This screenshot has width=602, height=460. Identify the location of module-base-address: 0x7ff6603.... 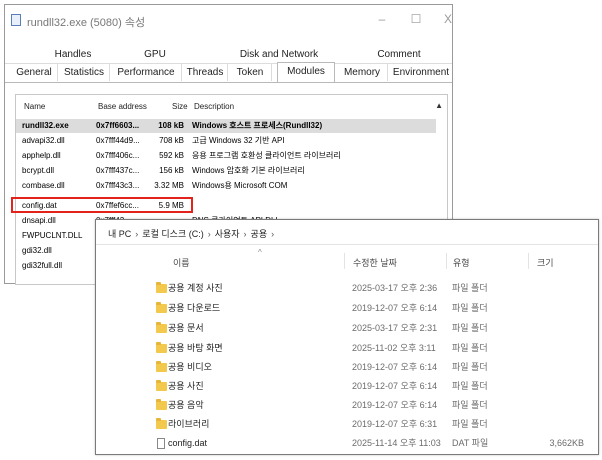
(118, 125).